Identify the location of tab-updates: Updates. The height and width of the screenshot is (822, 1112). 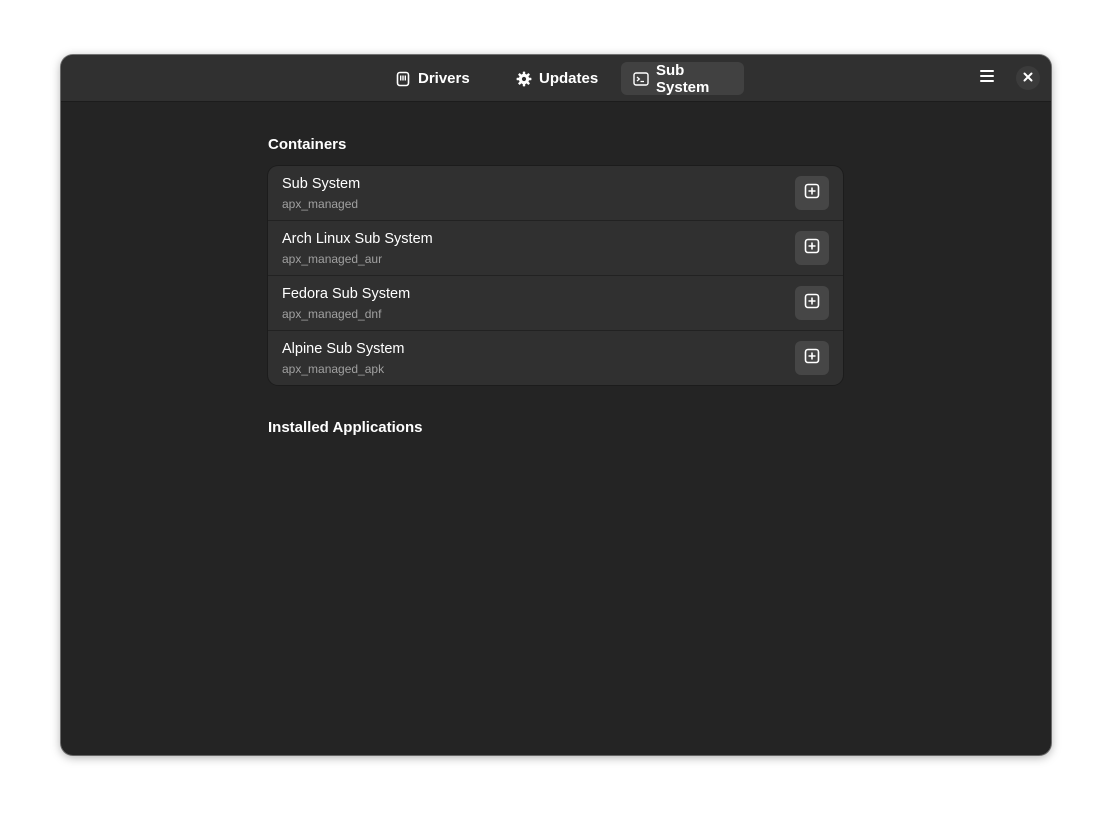
(557, 78).